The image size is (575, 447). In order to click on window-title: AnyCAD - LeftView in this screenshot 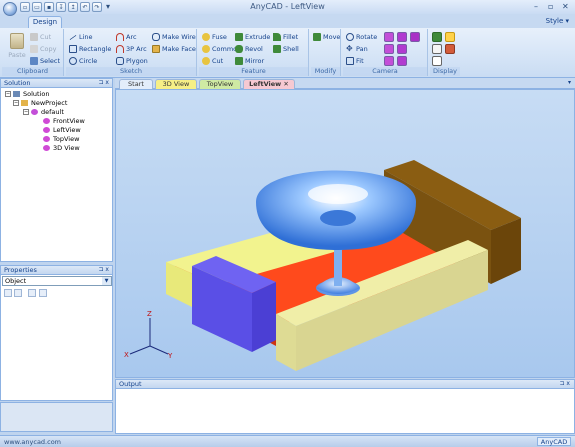, I will do `click(287, 6)`.